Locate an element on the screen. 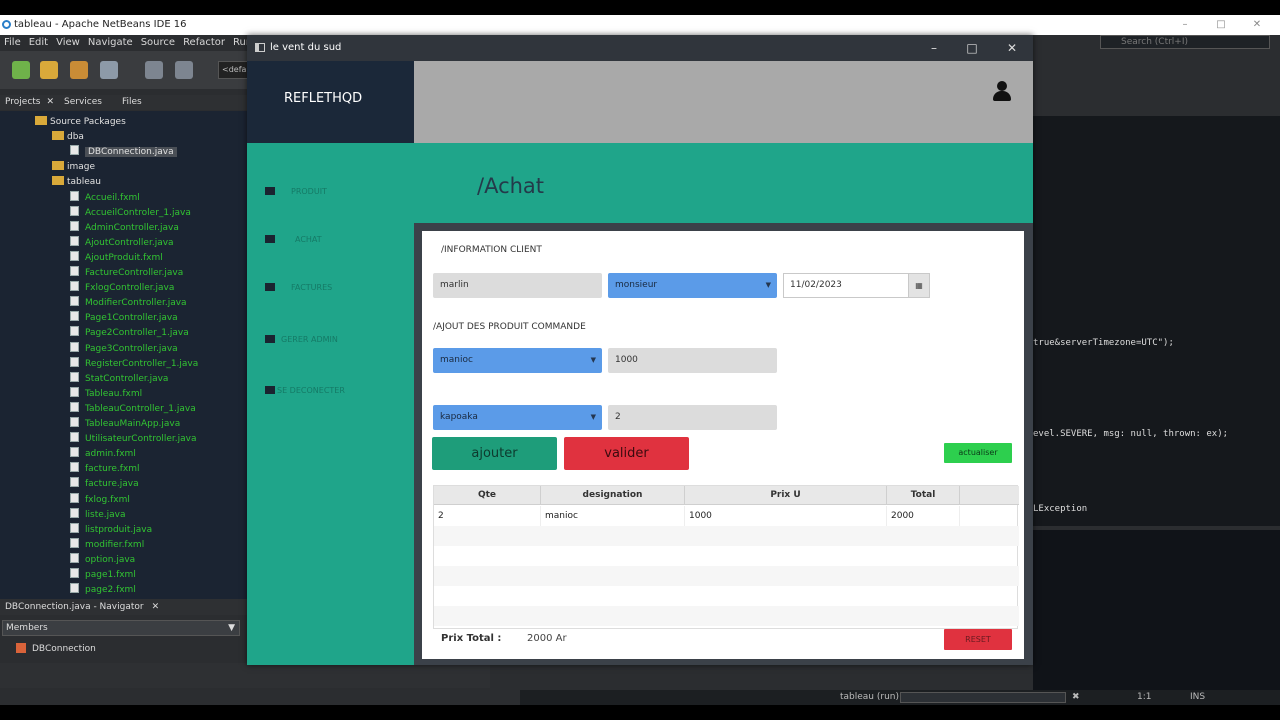 The height and width of the screenshot is (720, 1280). maximize-icon: □ is located at coordinates (972, 48).